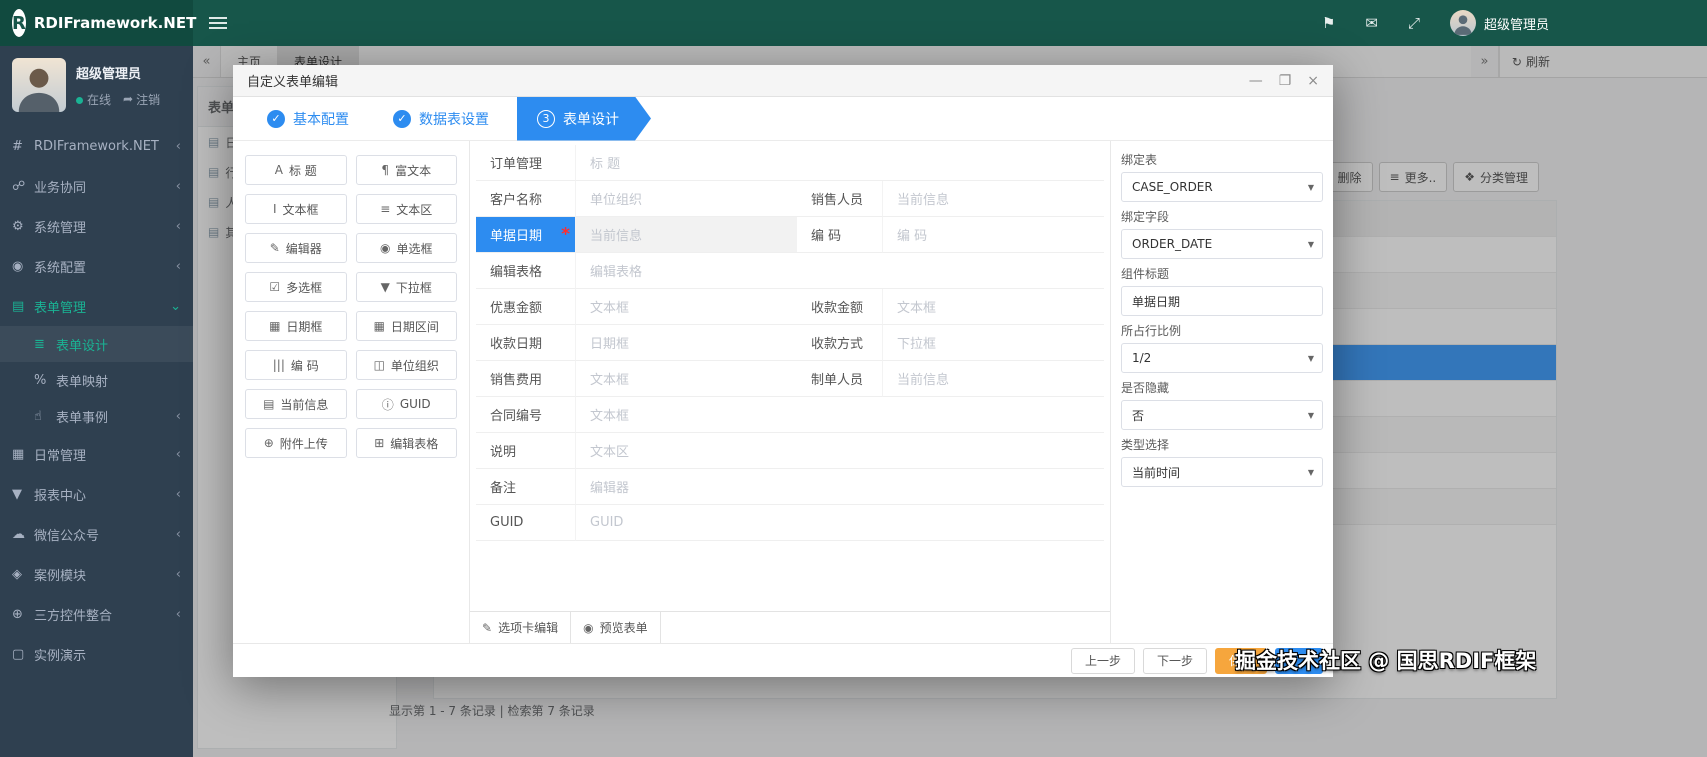 This screenshot has width=1707, height=757. I want to click on sidebar-subitem-form-case: ☝ 表单事例 ‹, so click(96, 416).